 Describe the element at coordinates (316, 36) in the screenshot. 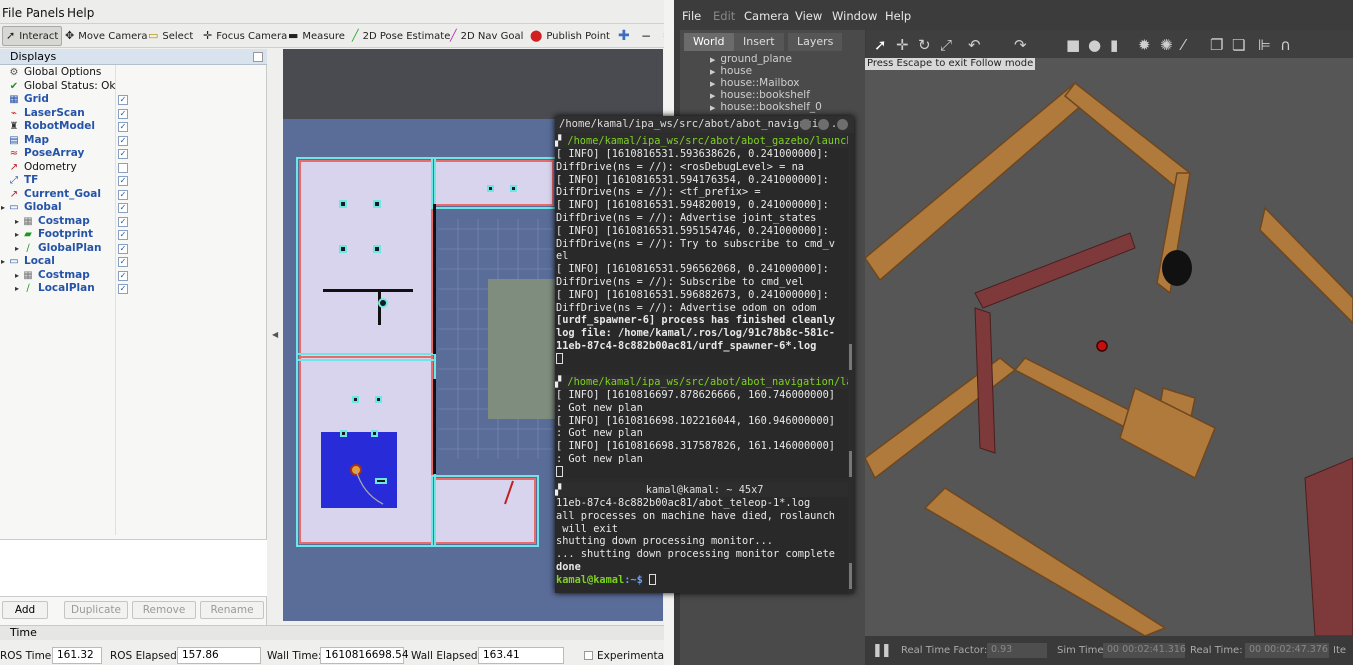

I see `measure-tool: ▬ Measure` at that location.